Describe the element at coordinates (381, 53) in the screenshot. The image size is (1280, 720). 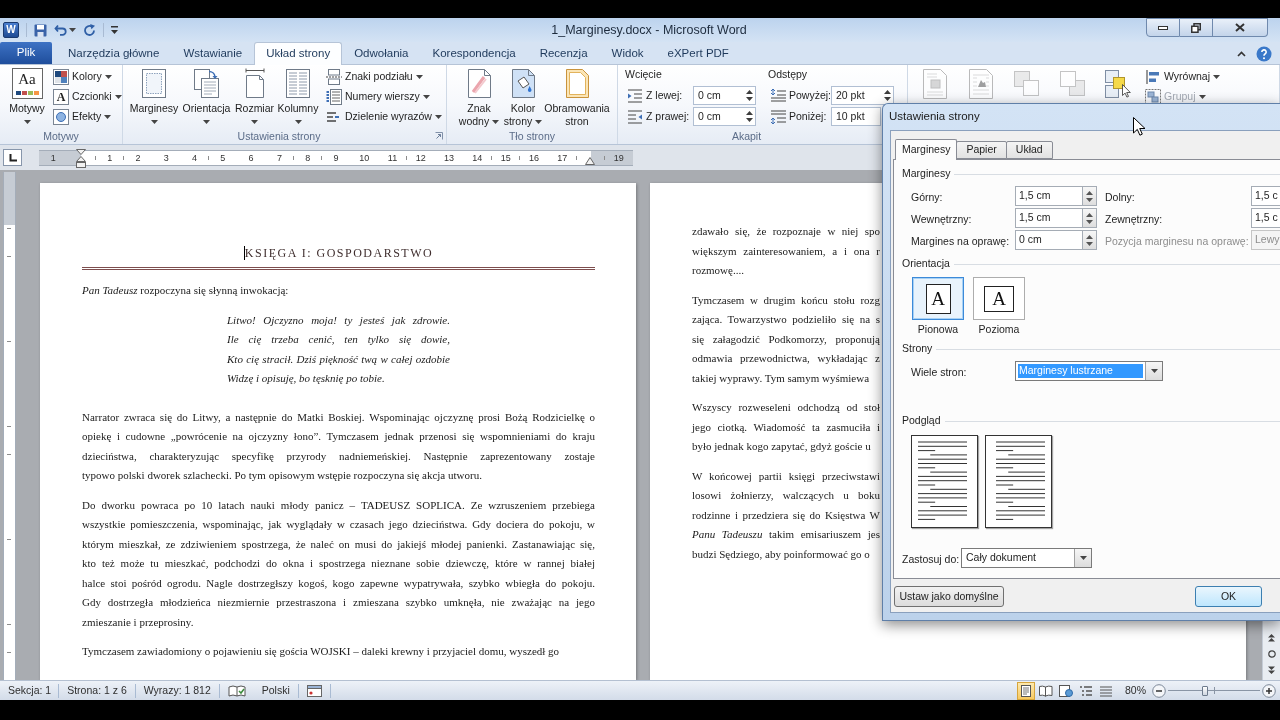
I see `ribbon-tab: Odwołania` at that location.